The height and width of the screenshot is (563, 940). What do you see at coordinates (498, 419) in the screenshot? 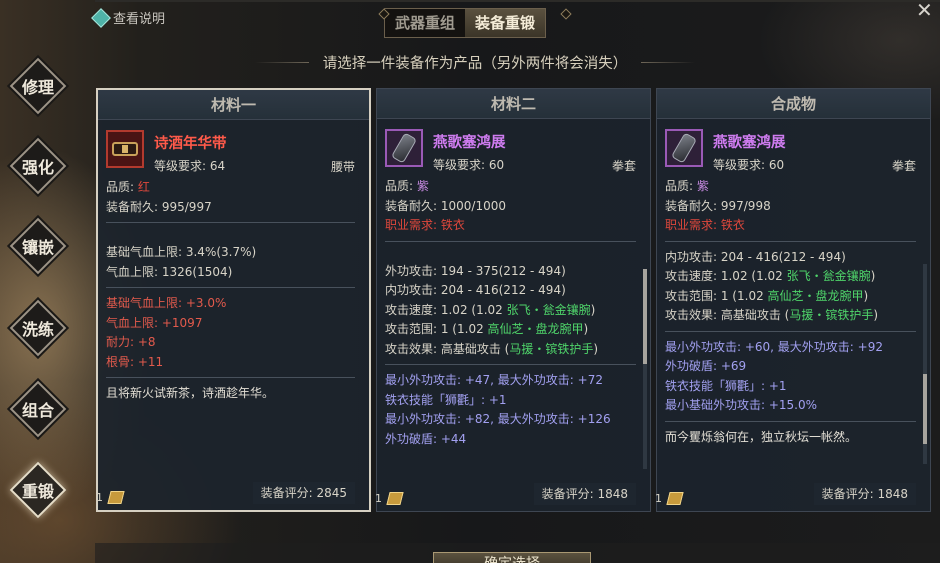
I see `bonus-stat: 最小外功攻击: +82, 最大外功攻击: +126` at bounding box center [498, 419].